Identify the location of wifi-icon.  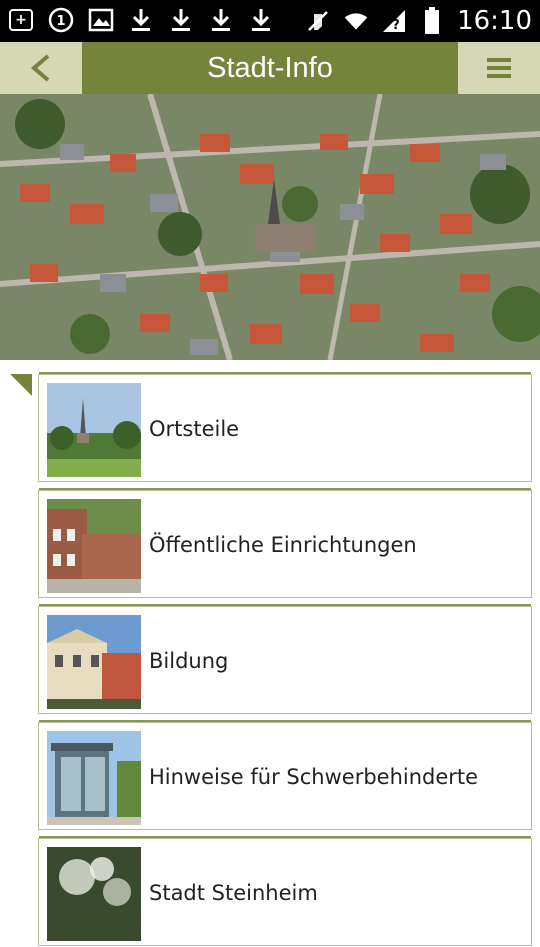
(356, 21).